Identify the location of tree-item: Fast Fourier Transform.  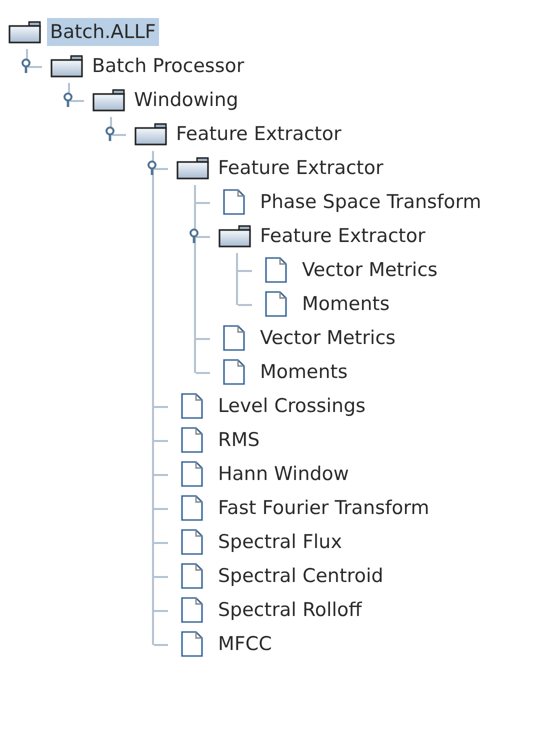
(323, 508).